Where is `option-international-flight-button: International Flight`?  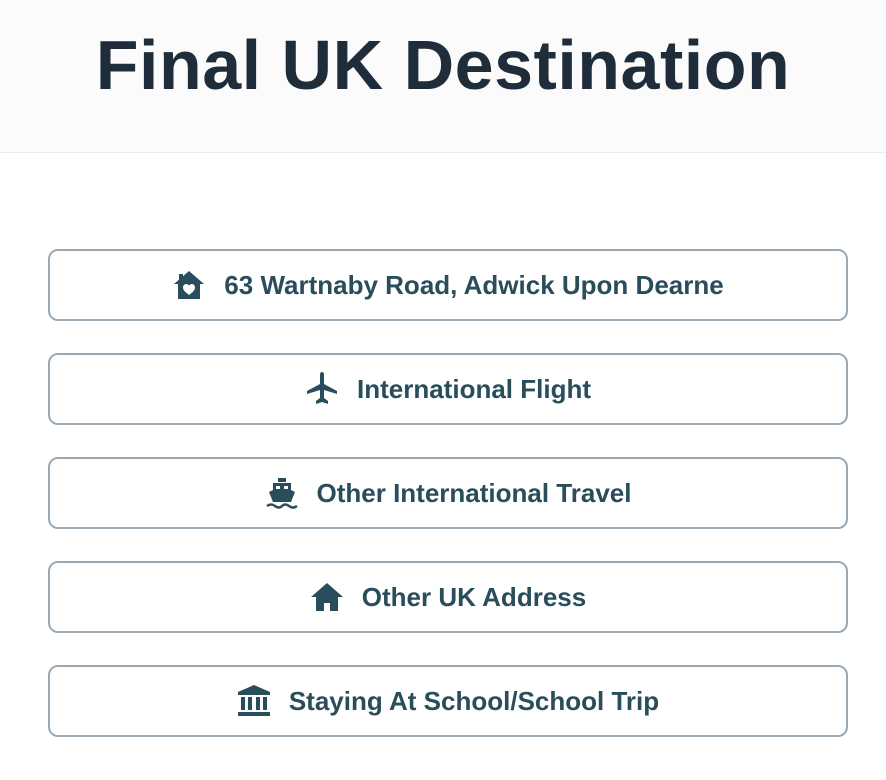 option-international-flight-button: International Flight is located at coordinates (448, 389).